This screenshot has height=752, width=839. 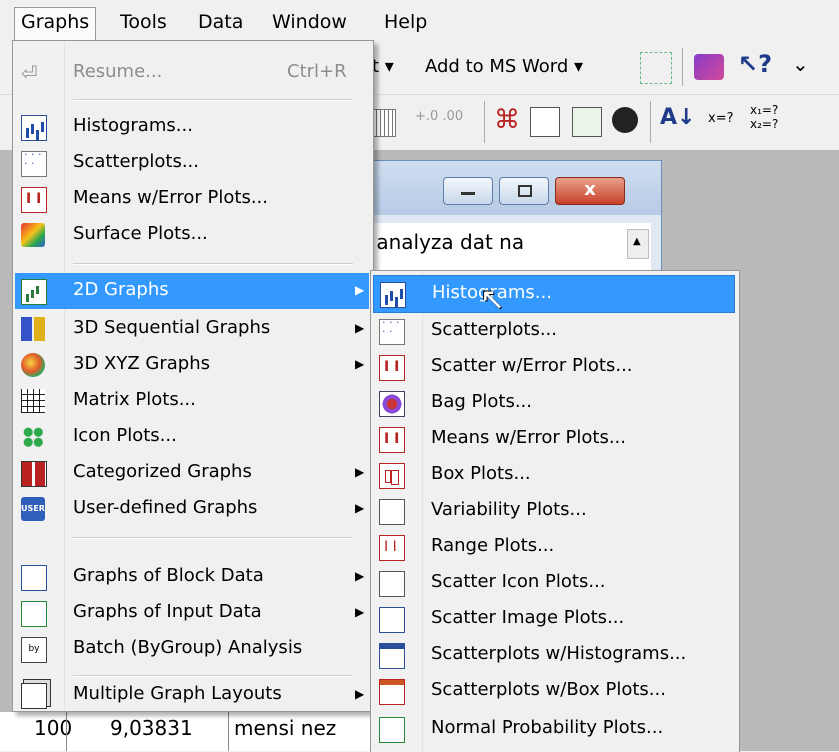 What do you see at coordinates (192, 73) in the screenshot?
I see `menu-item-resume: ⏎ Resume... Ctrl+R` at bounding box center [192, 73].